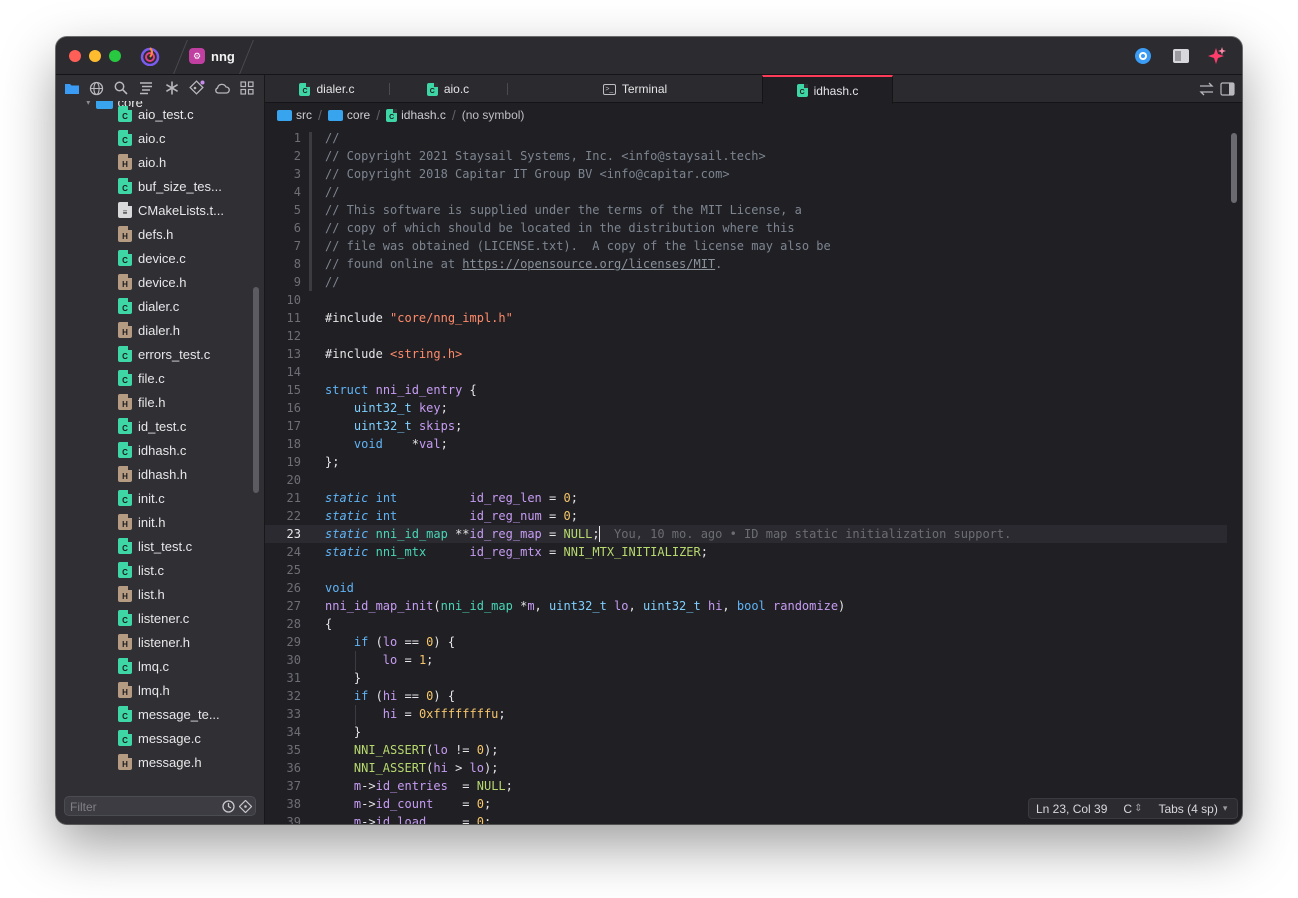  I want to click on cursor-position: Ln 23, Col 39, so click(1071, 809).